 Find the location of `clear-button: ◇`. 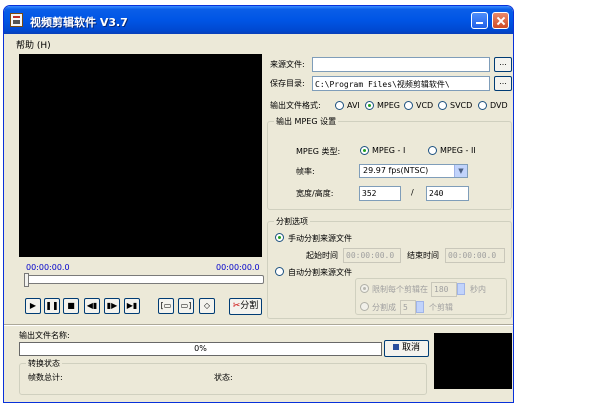

clear-button: ◇ is located at coordinates (207, 306).